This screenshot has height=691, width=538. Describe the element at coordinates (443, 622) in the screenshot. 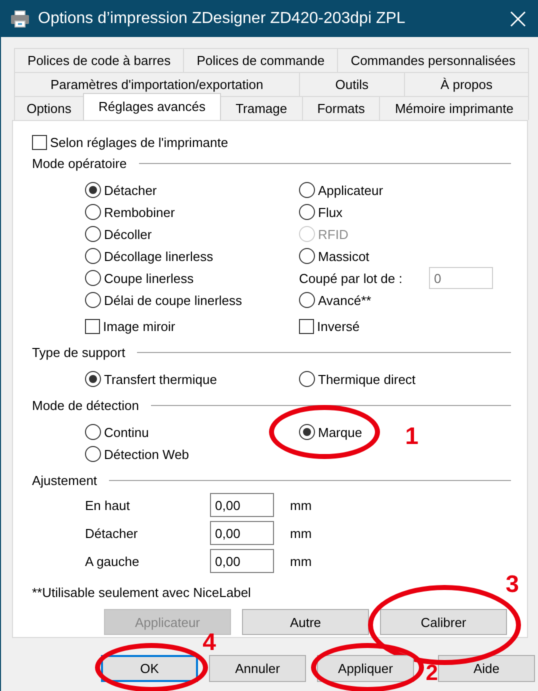

I see `button: Calibrer` at that location.